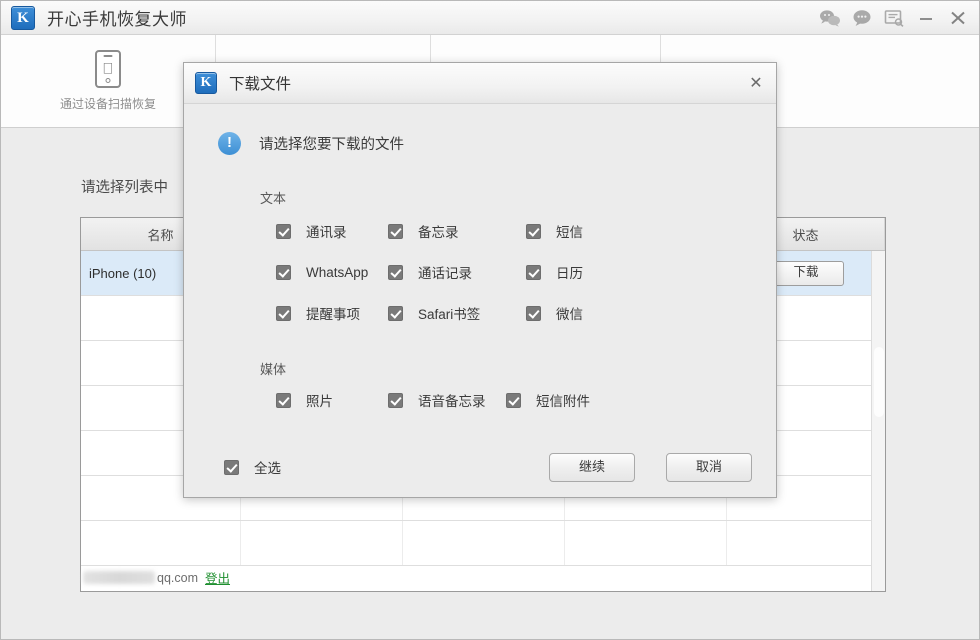 This screenshot has width=980, height=640. I want to click on wechat-icon, so click(830, 18).